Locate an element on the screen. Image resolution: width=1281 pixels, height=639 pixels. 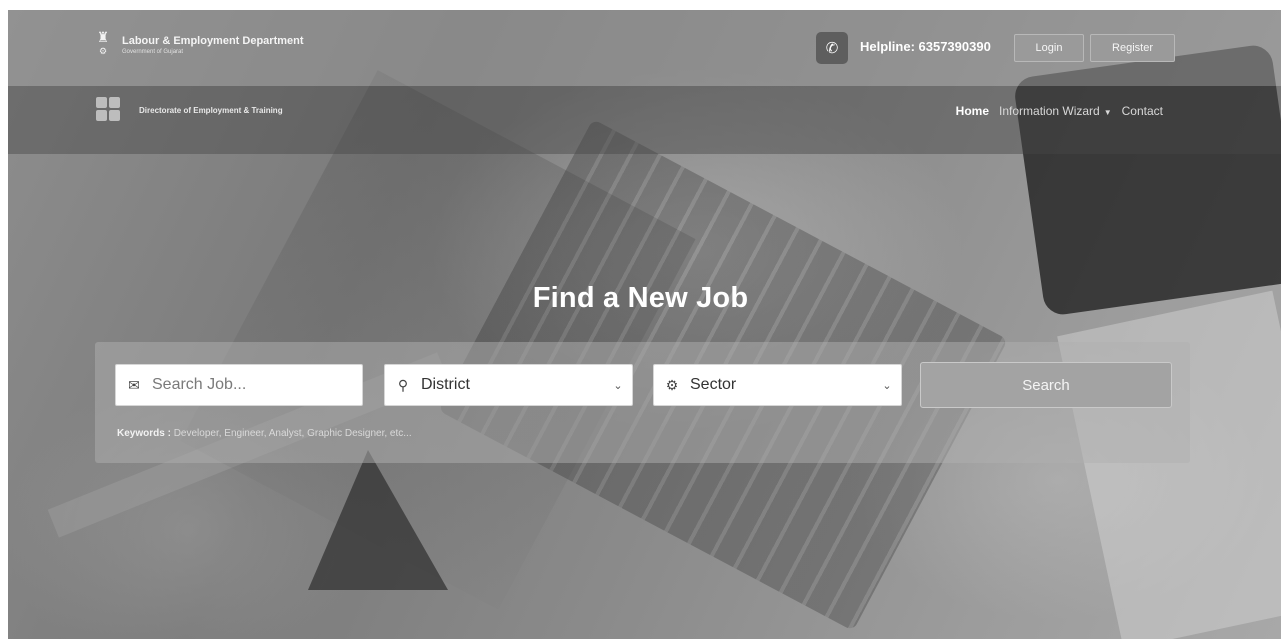
hero-title: Find a New Job is located at coordinates (640, 298).